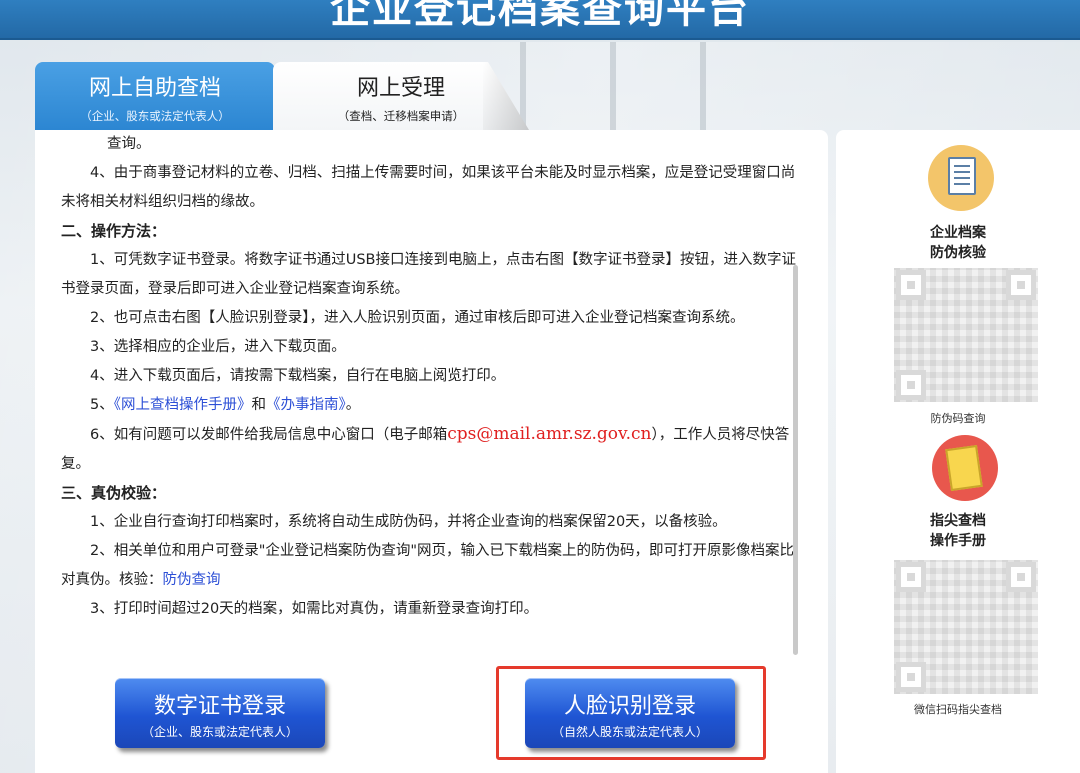 This screenshot has height=773, width=1080. Describe the element at coordinates (269, 435) in the screenshot. I see `text: 6、如有问题可以发邮件给我局信息中心窗口（电子邮箱` at that location.